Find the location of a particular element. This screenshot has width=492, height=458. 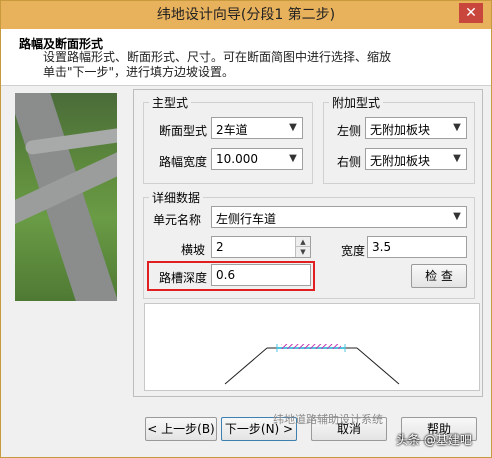

step-description-line1: 设置路幅形式、断面形式、尺寸。可在断面简图中进行选择、缩放 is located at coordinates (217, 57).